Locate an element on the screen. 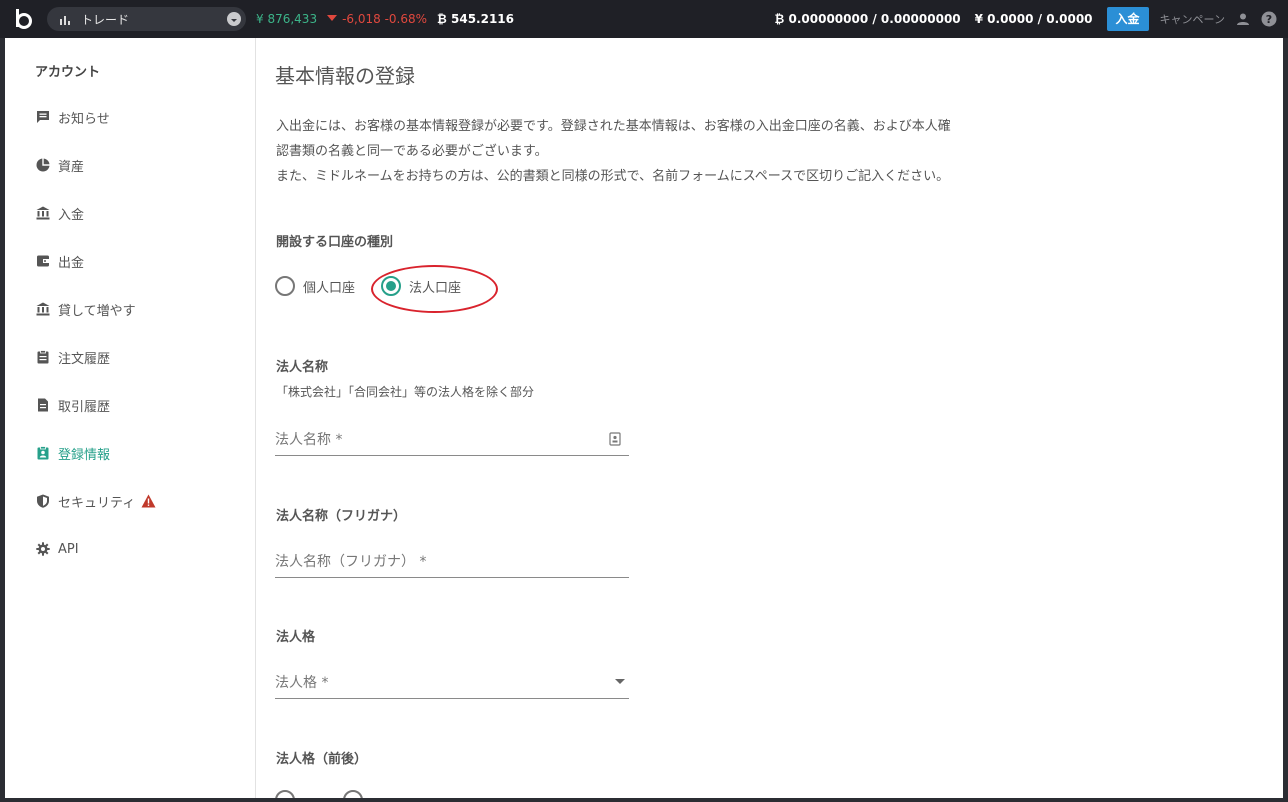 This screenshot has width=1288, height=802. message-icon is located at coordinates (43, 117).